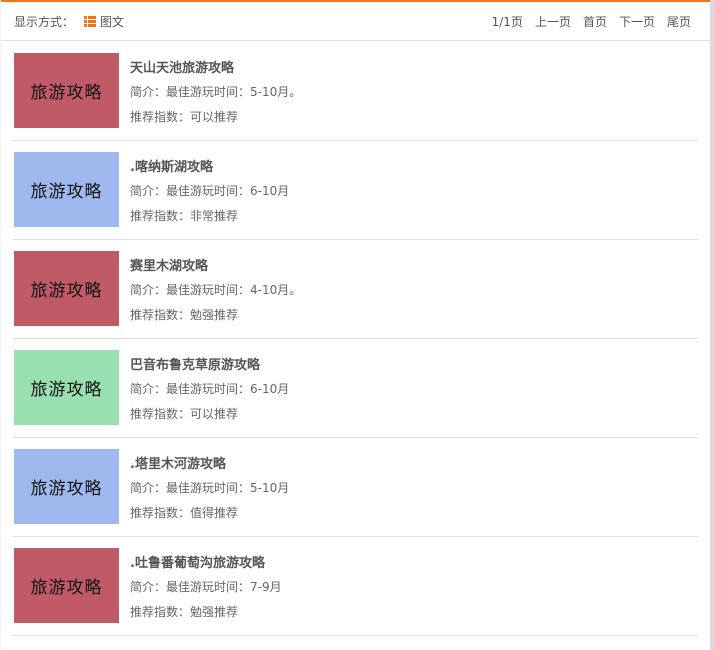 The image size is (714, 650). I want to click on guide-title-link: .喀纳斯湖攻略, so click(171, 165).